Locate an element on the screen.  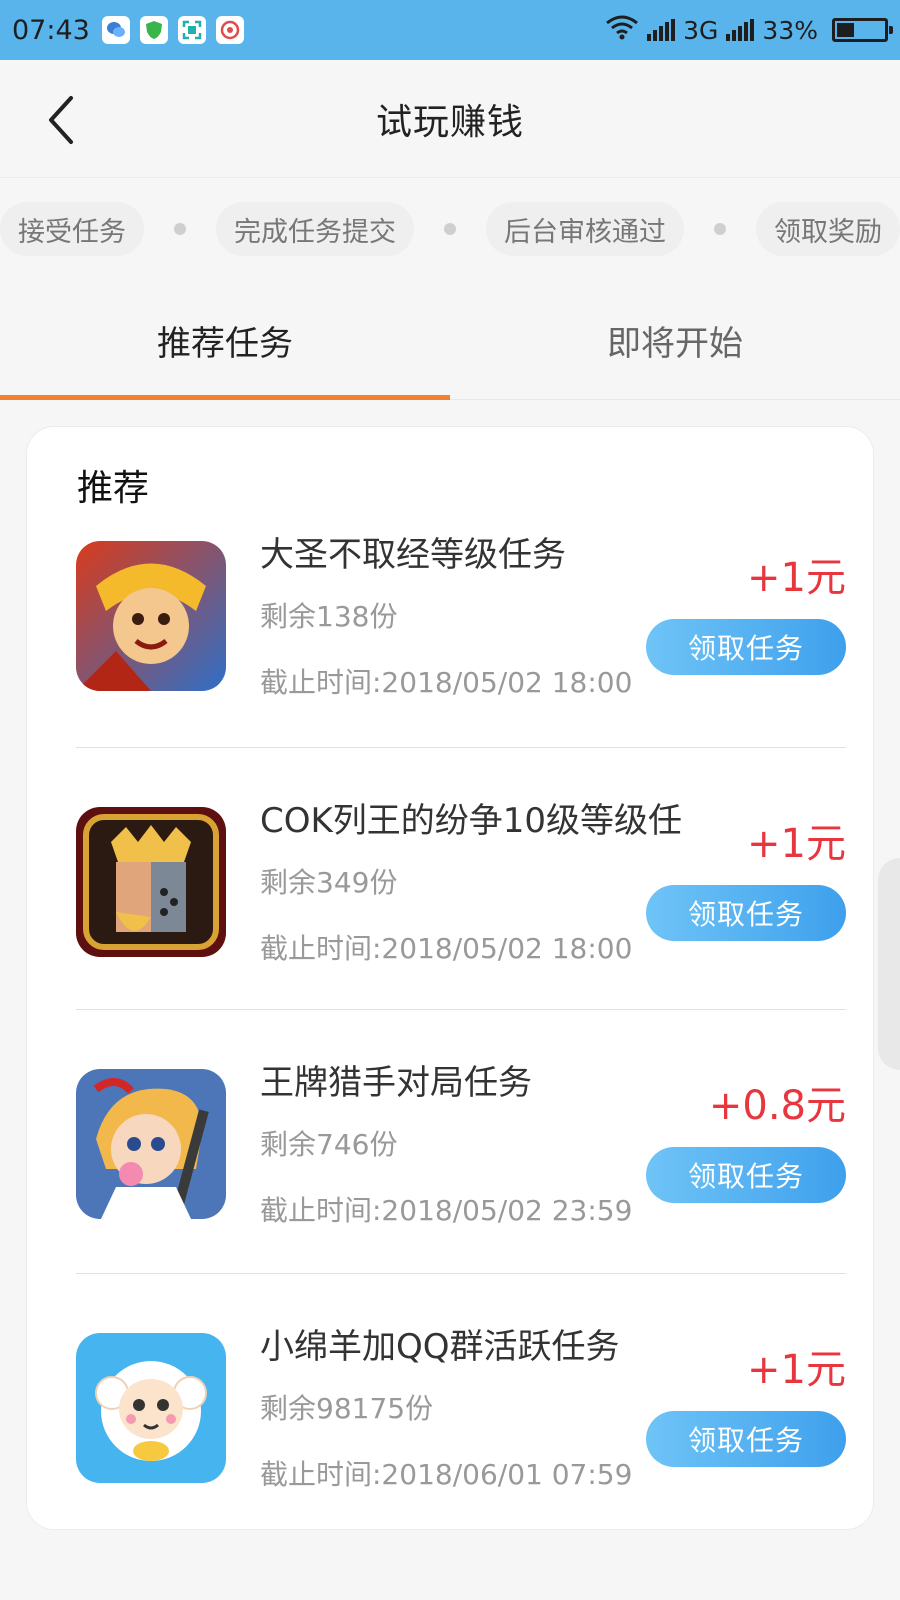
status-time: 07:43 is located at coordinates (51, 30).